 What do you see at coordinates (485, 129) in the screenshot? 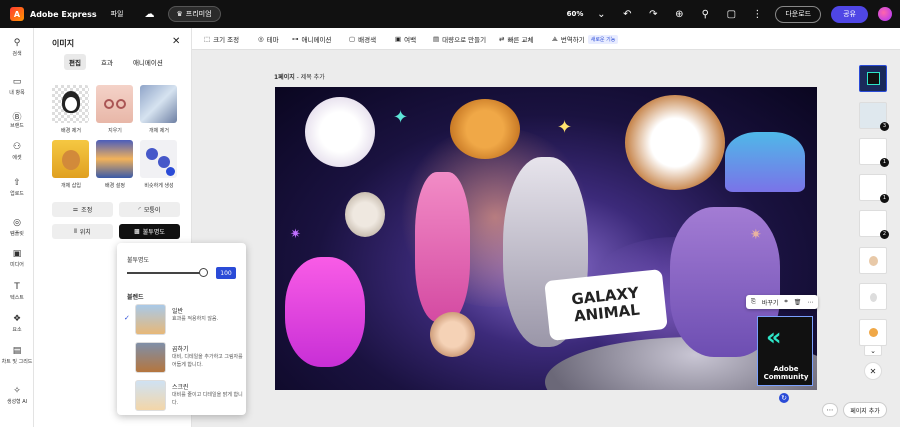
I see `hamster-sticker` at bounding box center [485, 129].